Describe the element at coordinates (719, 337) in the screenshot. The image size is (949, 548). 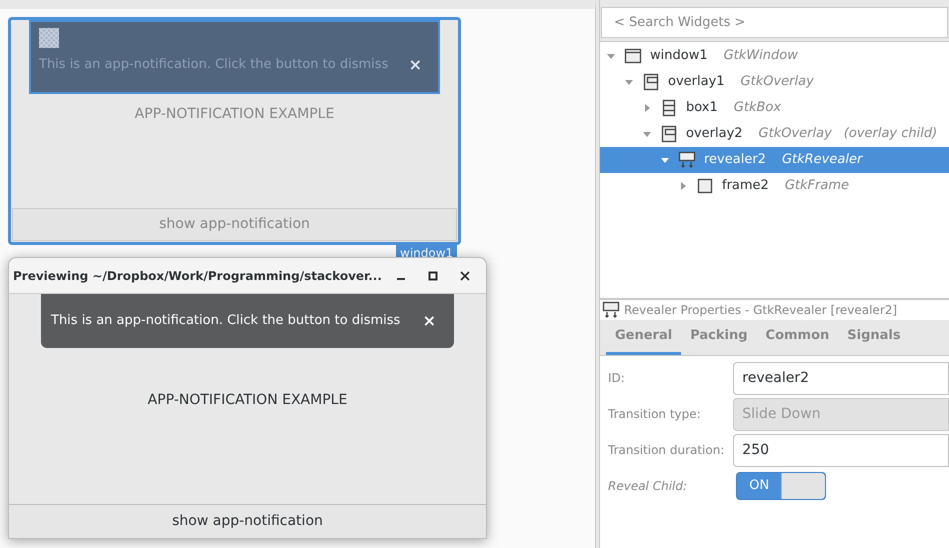
I see `tab: Packing` at that location.